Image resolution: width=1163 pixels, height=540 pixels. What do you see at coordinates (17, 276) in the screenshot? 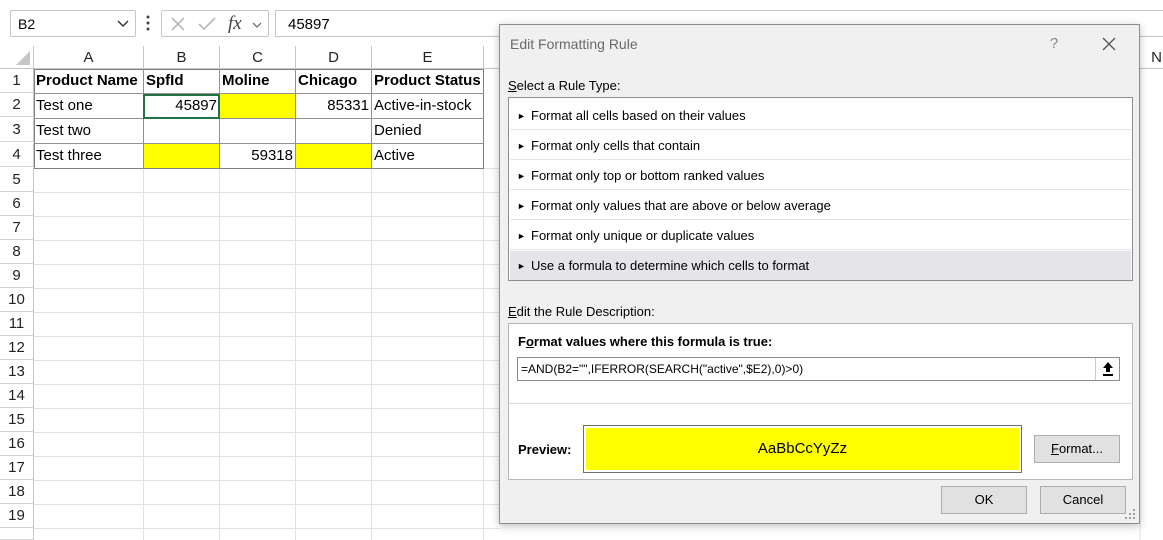
I see `row-header-9: 9` at bounding box center [17, 276].